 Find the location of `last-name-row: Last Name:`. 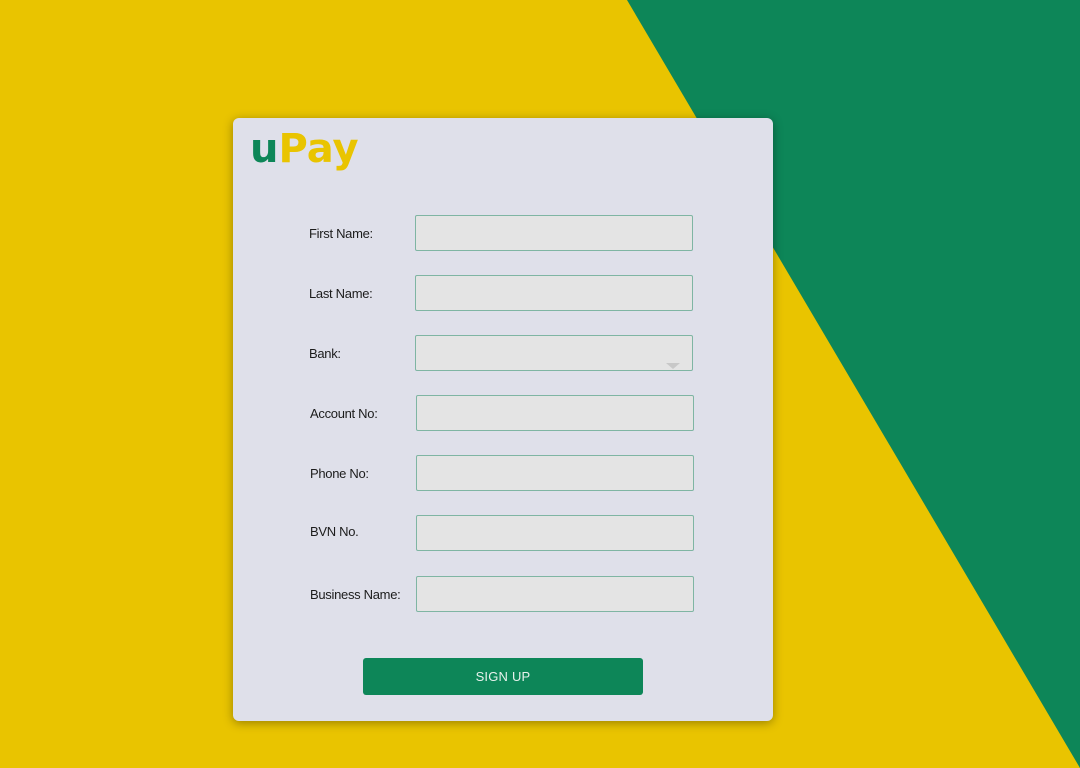

last-name-row: Last Name: is located at coordinates (504, 294).